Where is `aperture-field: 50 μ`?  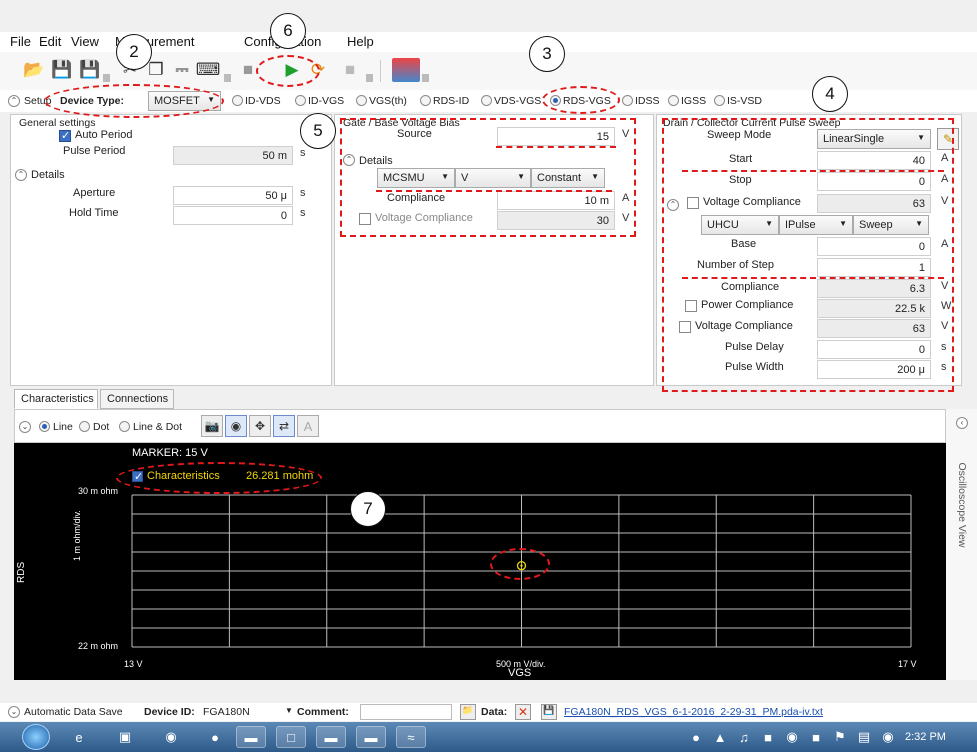 aperture-field: 50 μ is located at coordinates (233, 195).